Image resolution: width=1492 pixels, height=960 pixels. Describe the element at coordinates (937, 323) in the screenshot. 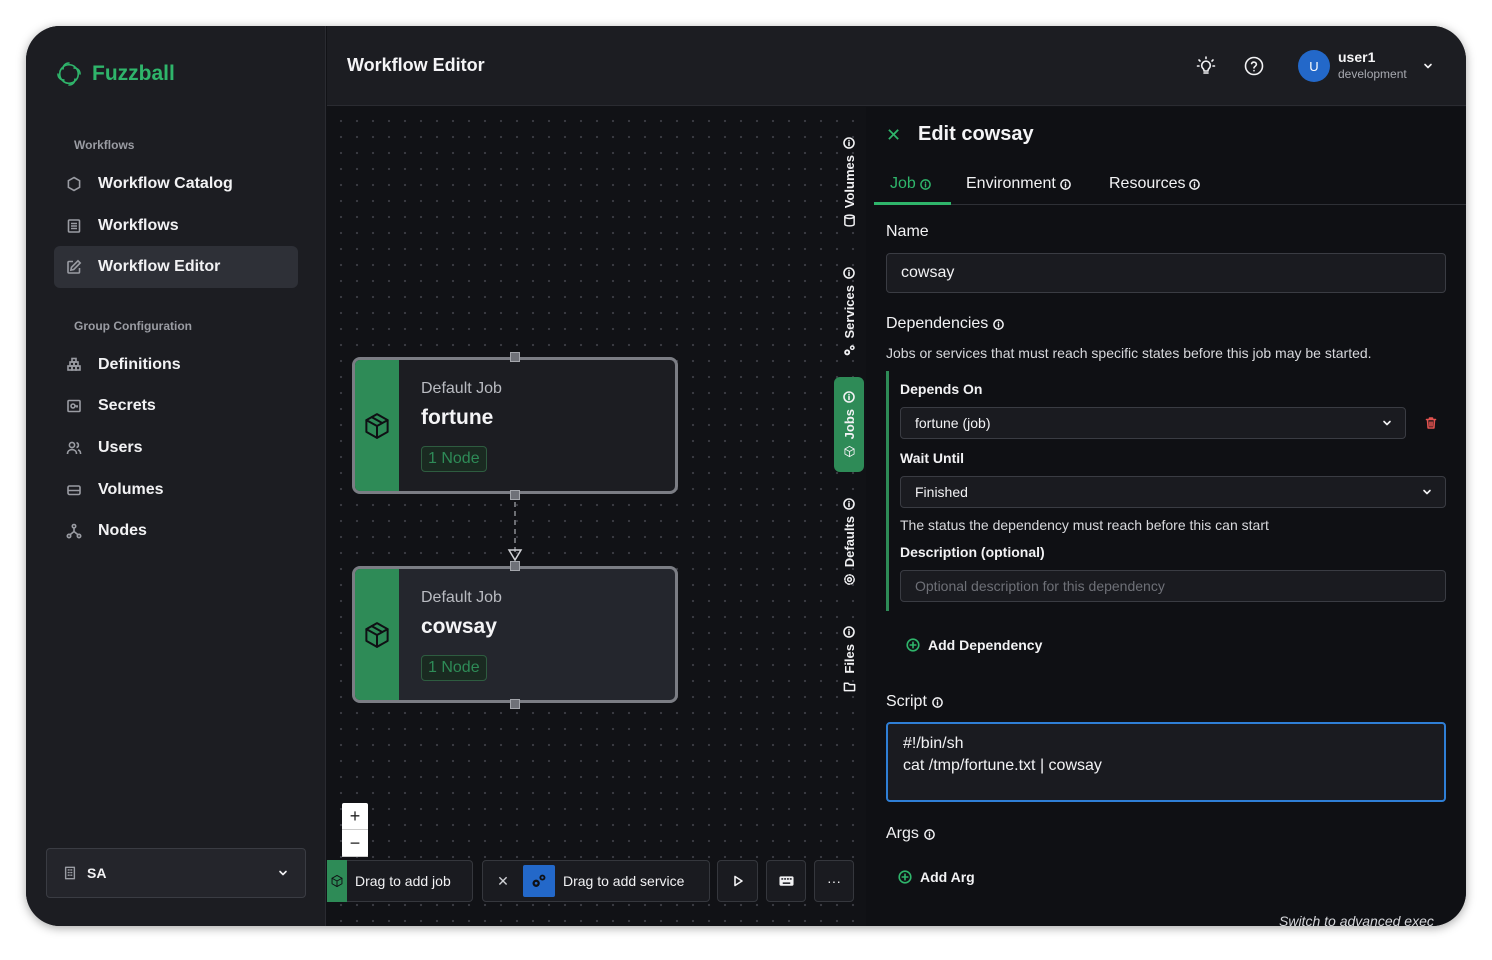

I see `dependencies-label-text: Dependencies` at that location.